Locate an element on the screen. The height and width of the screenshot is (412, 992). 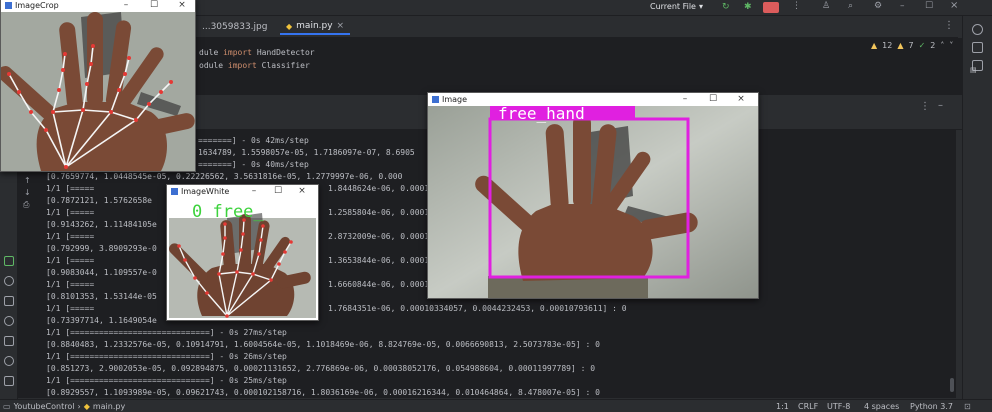
print-icon: ⎙ is located at coordinates (26, 205).